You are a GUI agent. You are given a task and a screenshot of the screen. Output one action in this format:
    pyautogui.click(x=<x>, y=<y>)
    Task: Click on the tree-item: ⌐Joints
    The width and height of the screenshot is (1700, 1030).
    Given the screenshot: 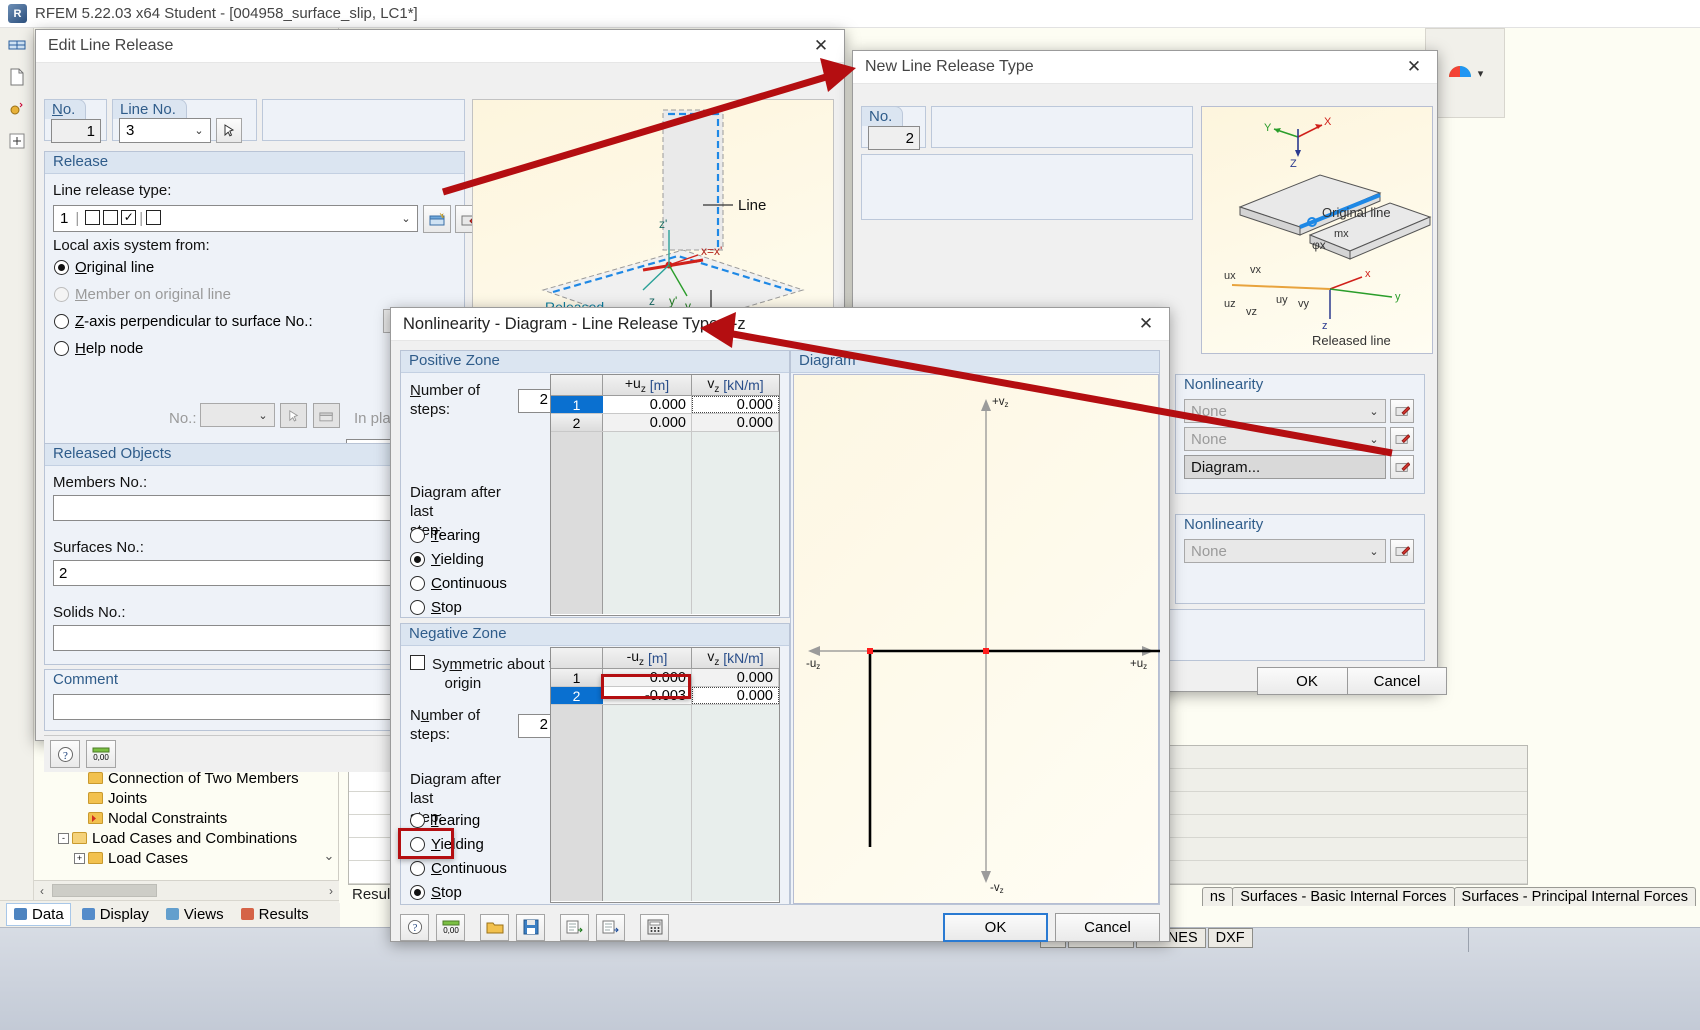 What is the action you would take?
    pyautogui.click(x=190, y=798)
    